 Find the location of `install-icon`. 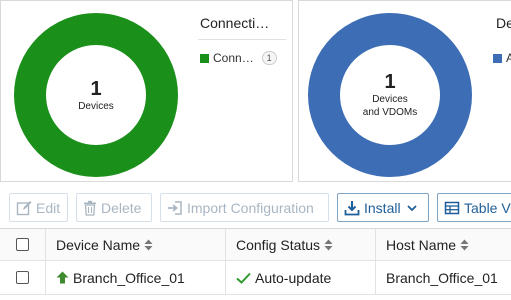

install-icon is located at coordinates (352, 208).